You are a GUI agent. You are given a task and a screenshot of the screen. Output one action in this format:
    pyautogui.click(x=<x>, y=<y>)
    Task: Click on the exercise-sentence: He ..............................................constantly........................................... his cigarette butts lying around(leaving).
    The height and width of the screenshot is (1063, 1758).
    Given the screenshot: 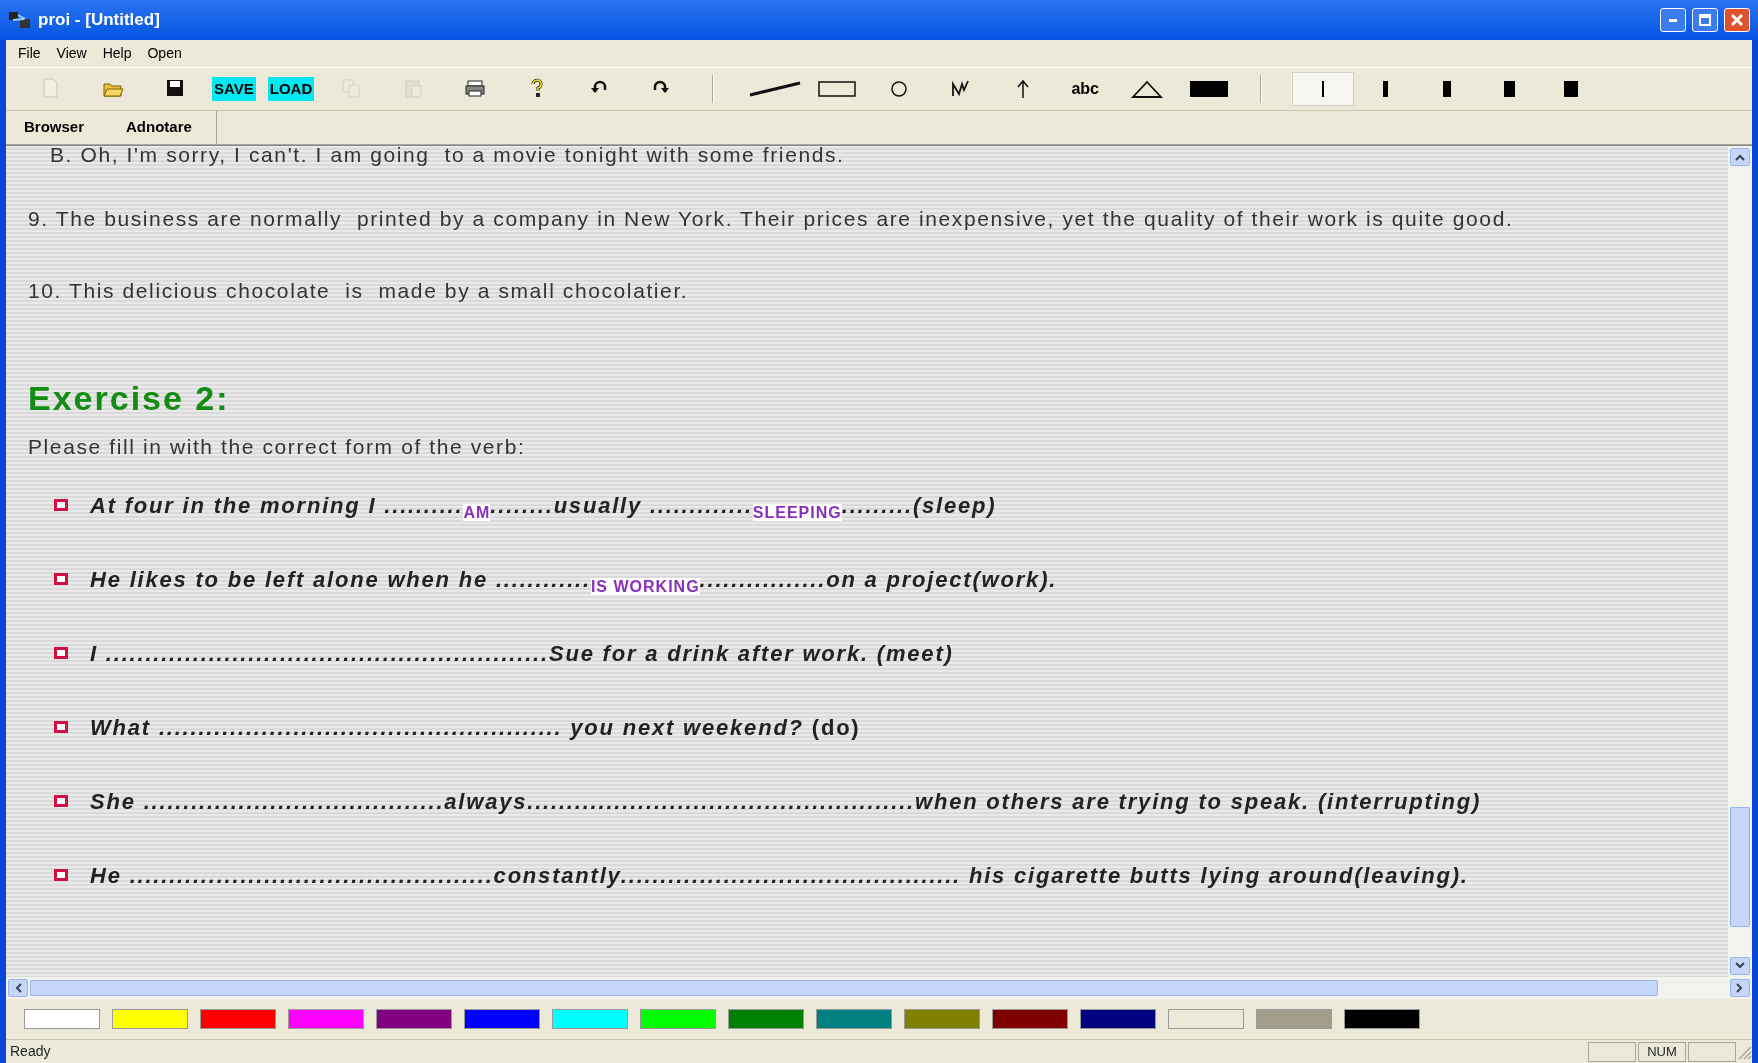 What is the action you would take?
    pyautogui.click(x=779, y=875)
    